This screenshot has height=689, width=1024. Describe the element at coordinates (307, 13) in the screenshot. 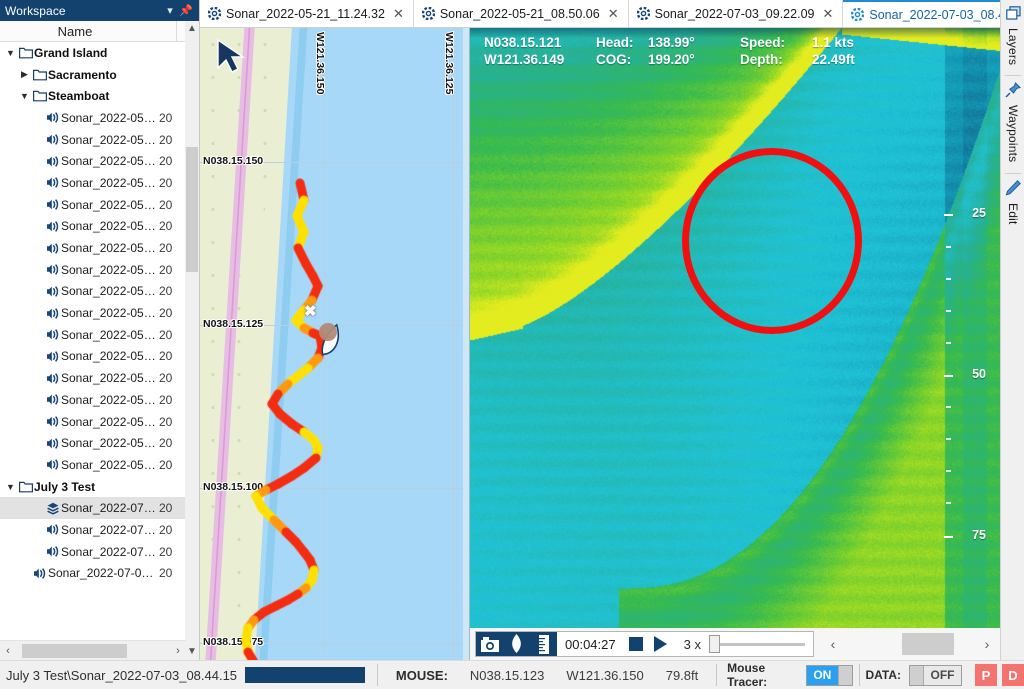

I see `tab-0: Sonar_2022-05-21_11.24.32 ✕` at that location.